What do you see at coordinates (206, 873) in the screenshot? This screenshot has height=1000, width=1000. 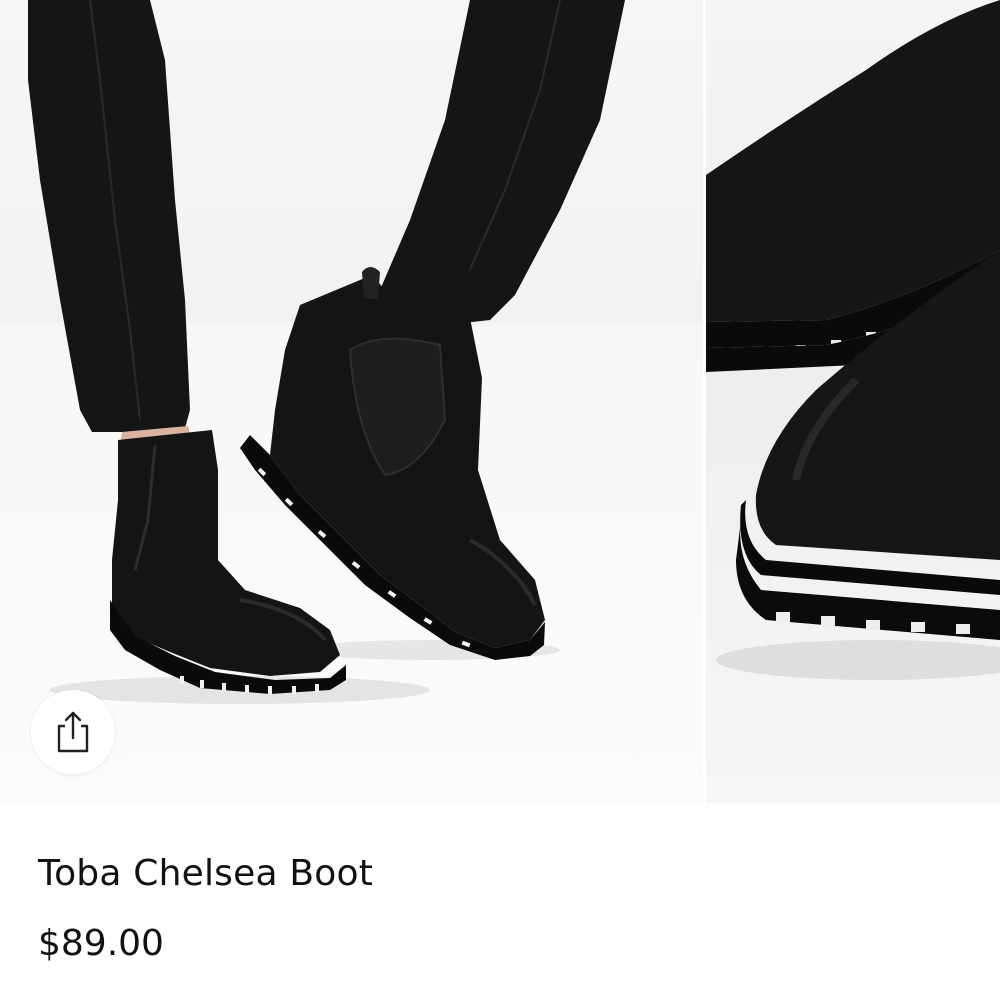 I see `product-name: Toba Chelsea Boot` at bounding box center [206, 873].